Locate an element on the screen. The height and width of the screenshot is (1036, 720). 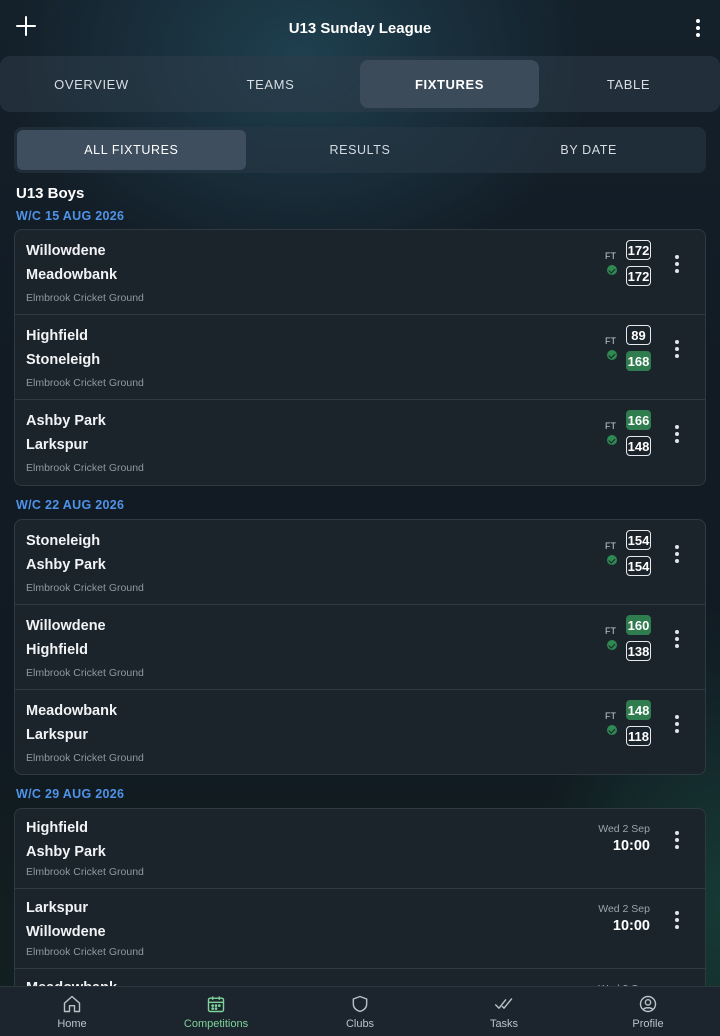
tab-fixtures: FIXTURES is located at coordinates (449, 84).